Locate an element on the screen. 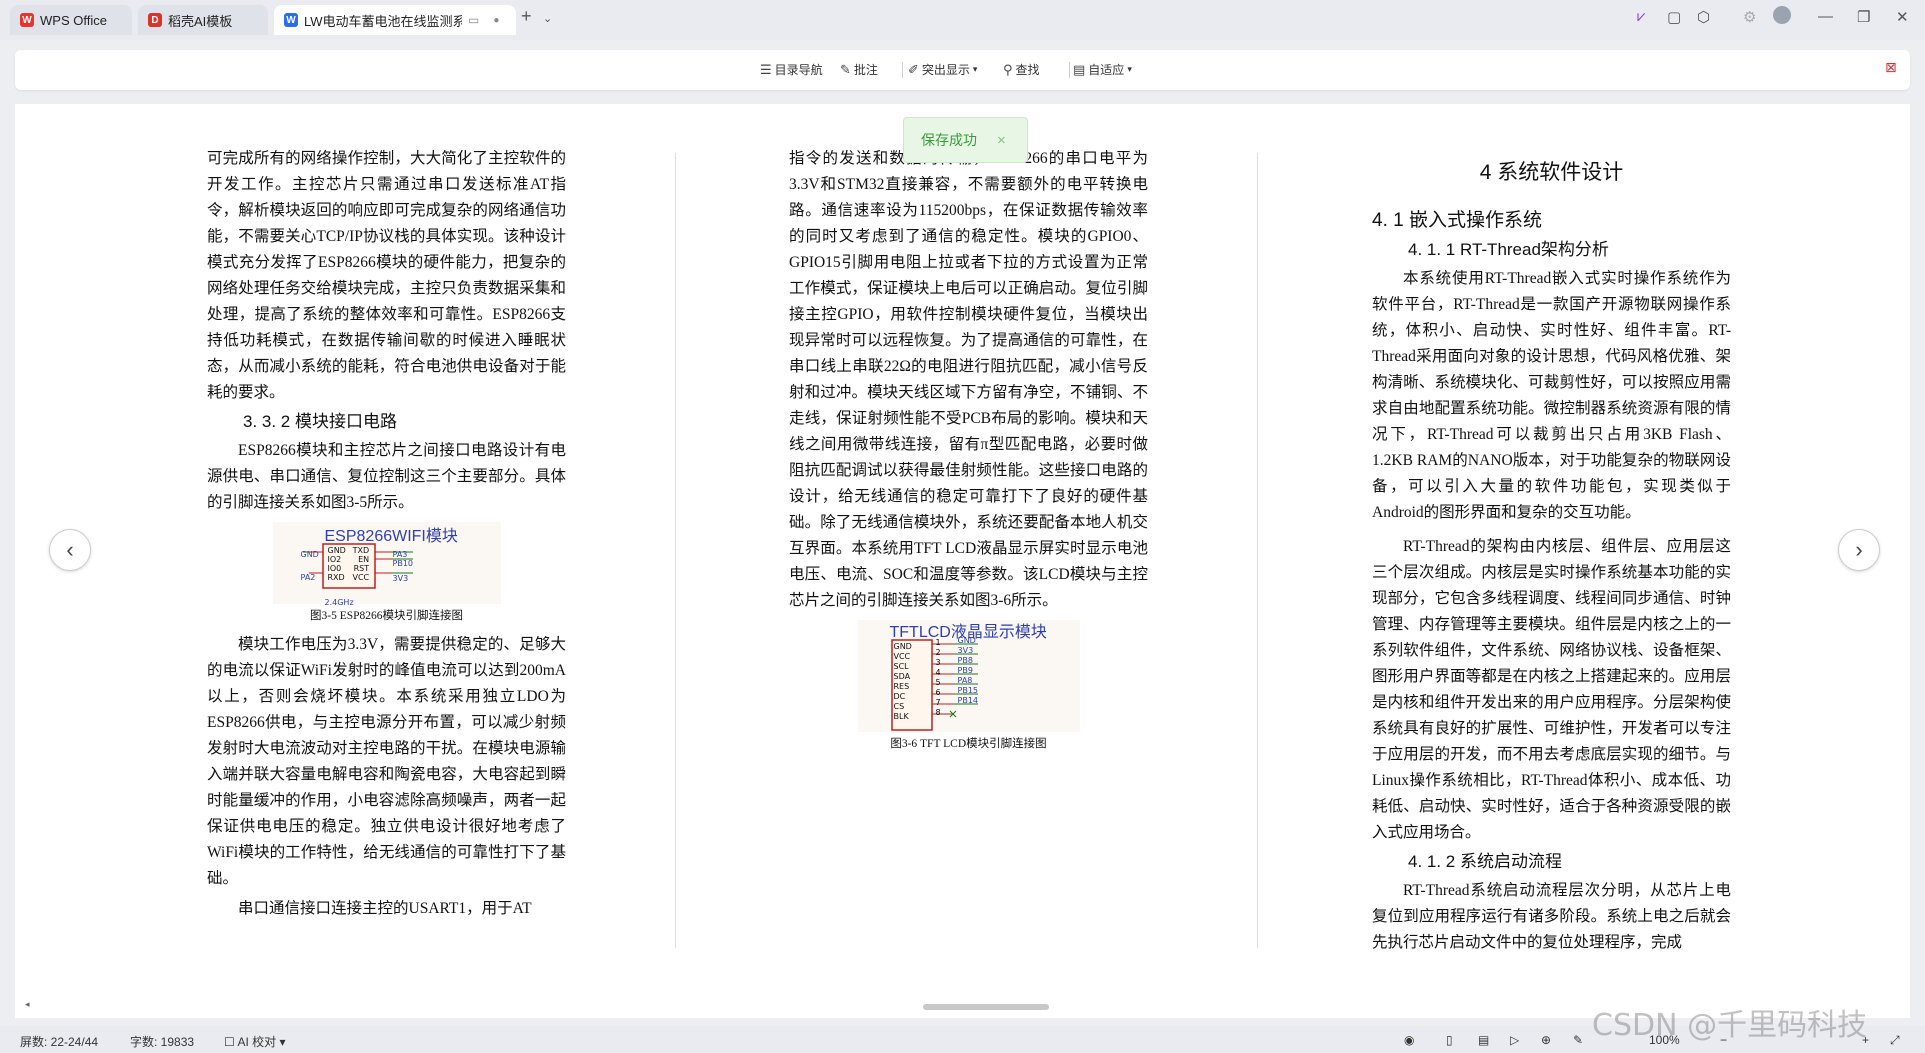  net-labels: GND 3V3 PB8 PB9 PA8 PB15 PB14 is located at coordinates (968, 671).